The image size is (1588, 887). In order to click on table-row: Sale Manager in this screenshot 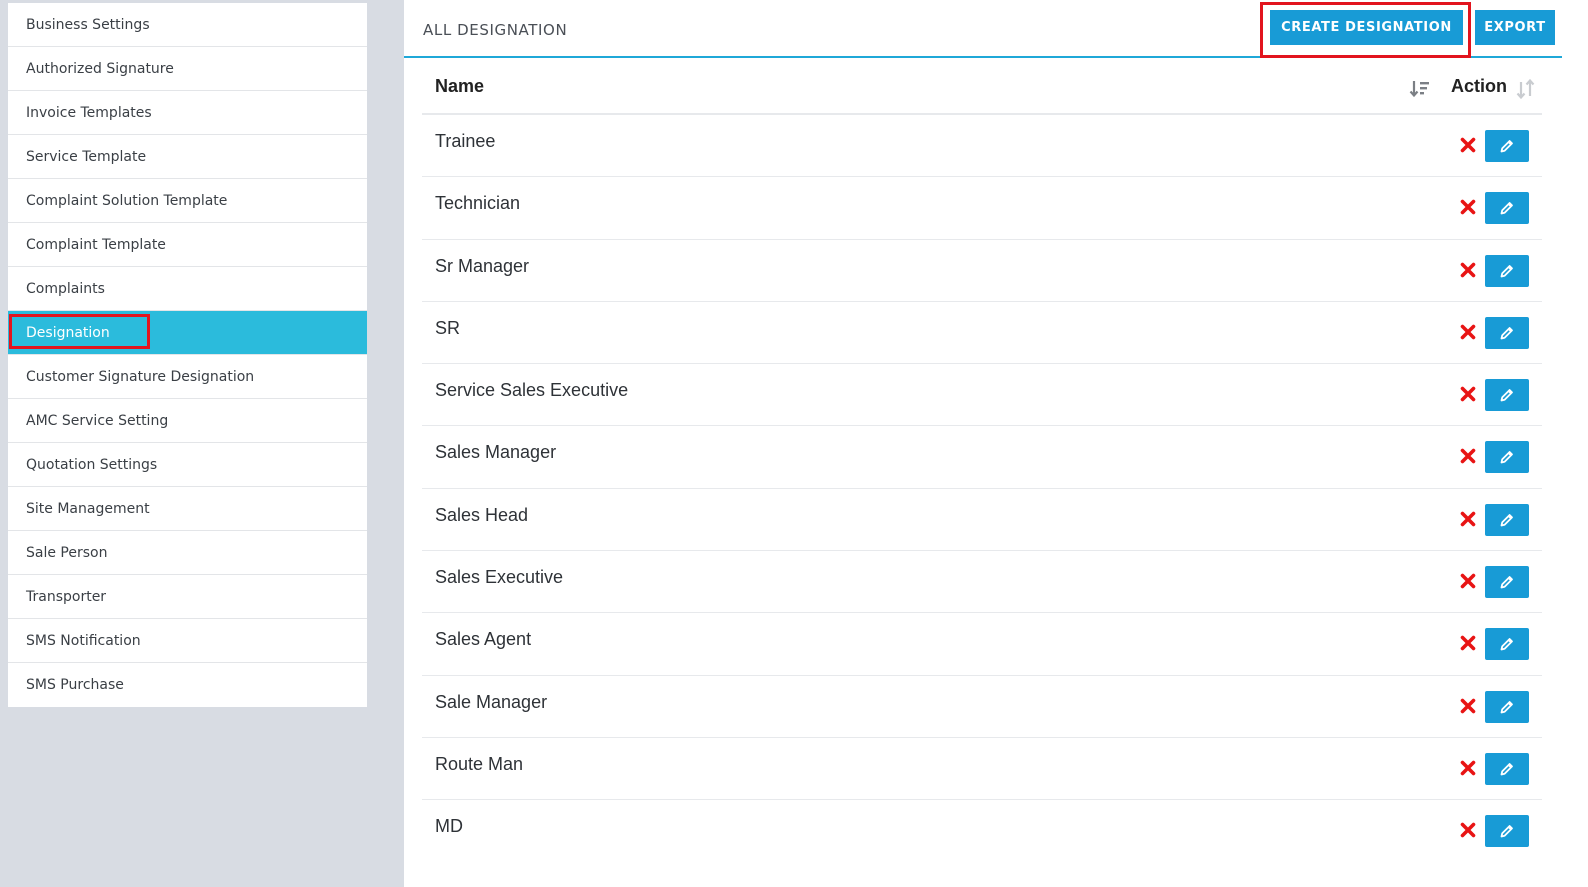, I will do `click(982, 707)`.